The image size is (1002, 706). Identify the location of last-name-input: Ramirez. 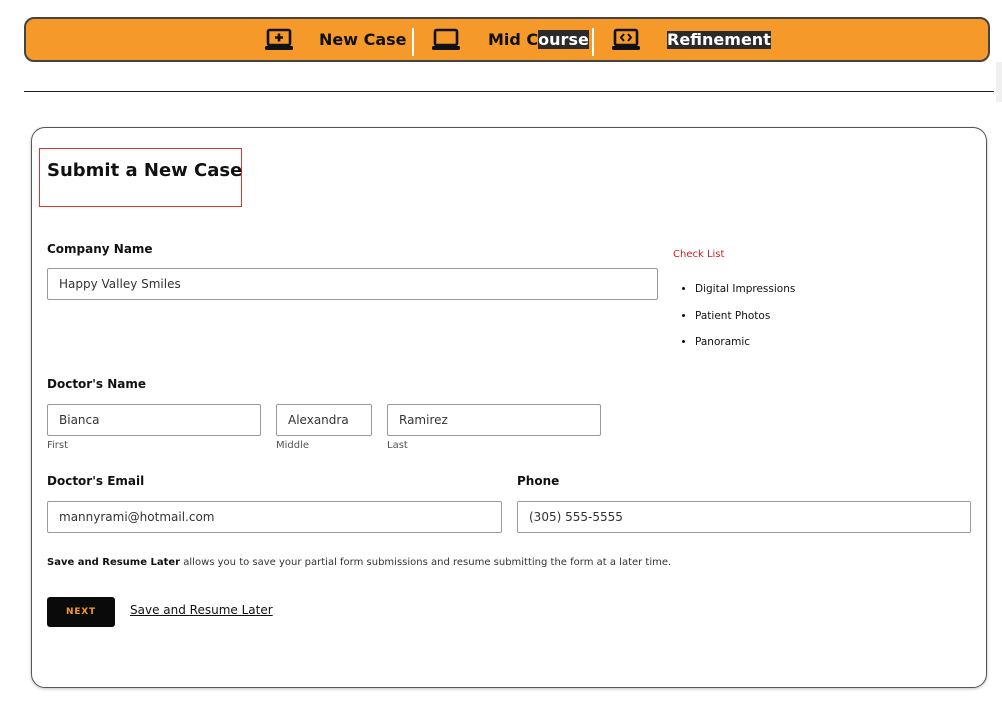
(494, 420).